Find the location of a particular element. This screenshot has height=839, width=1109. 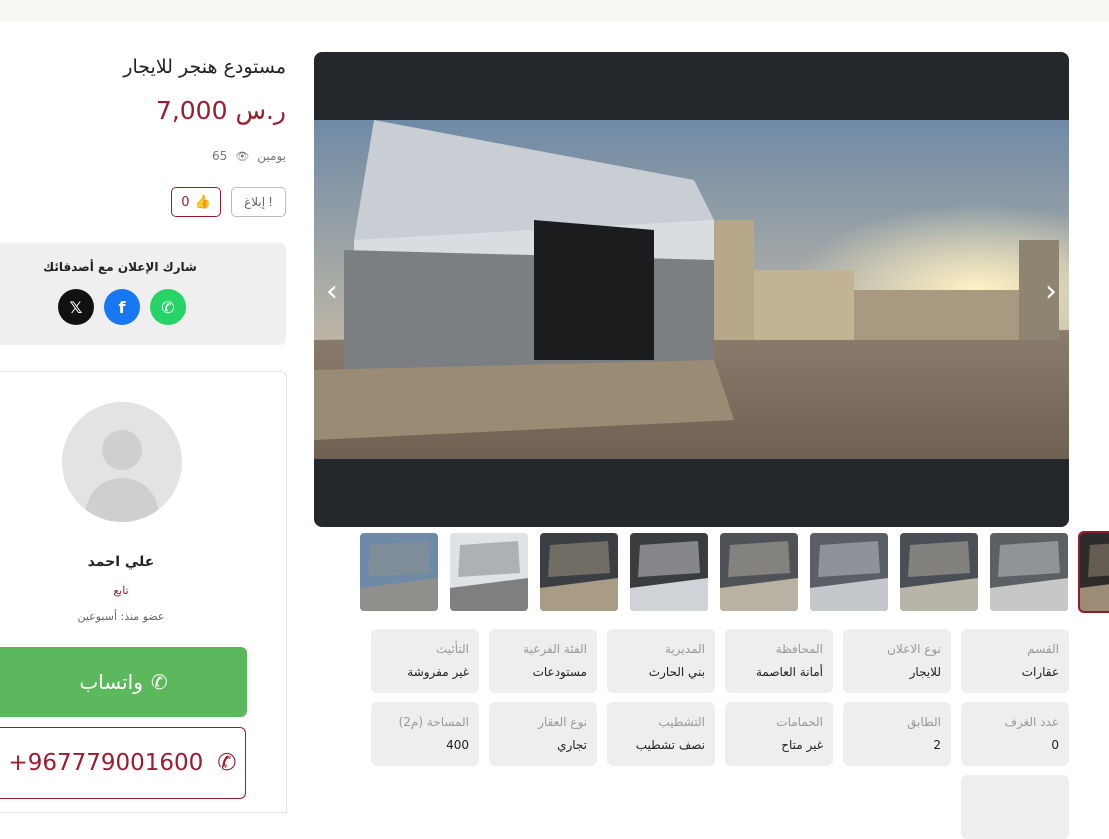

detail-card: عدد الغرف 0 is located at coordinates (1015, 734).